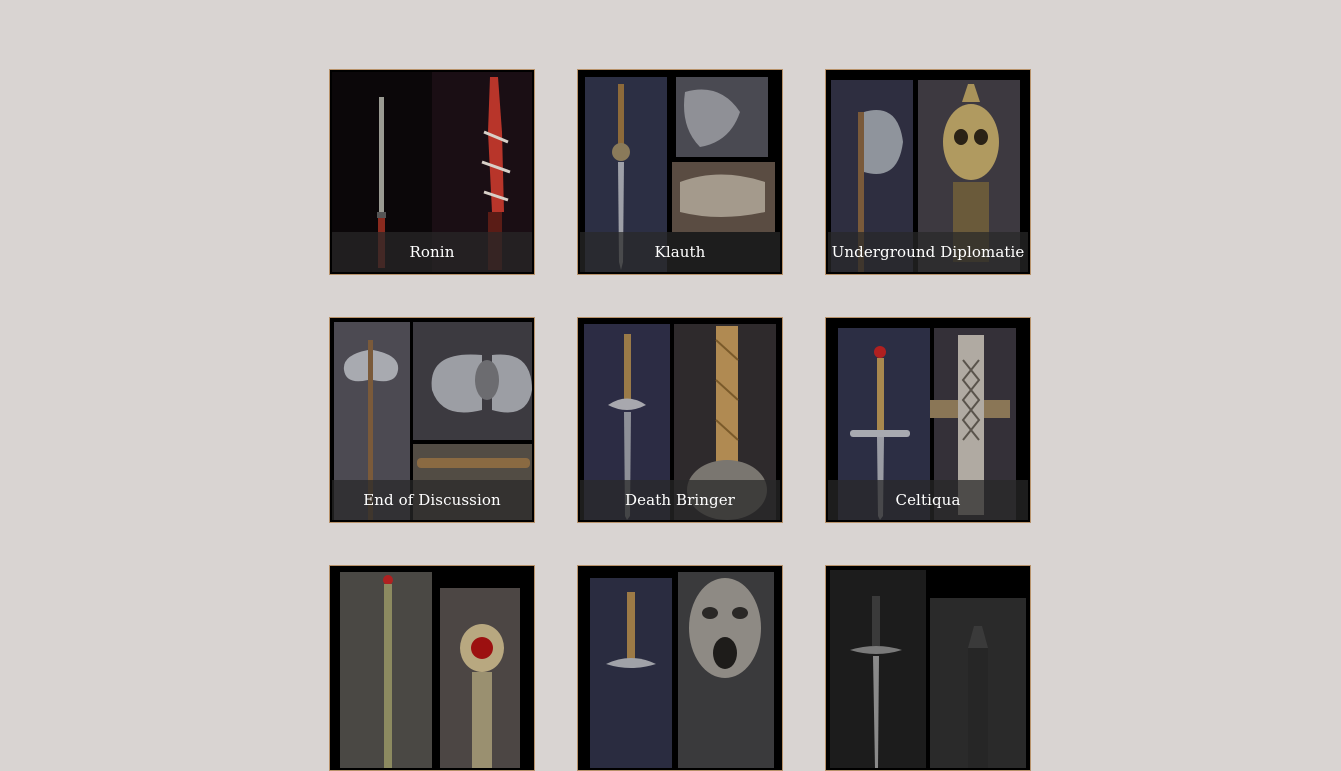  I want to click on gallery-item-ronin: Ronin, so click(432, 172).